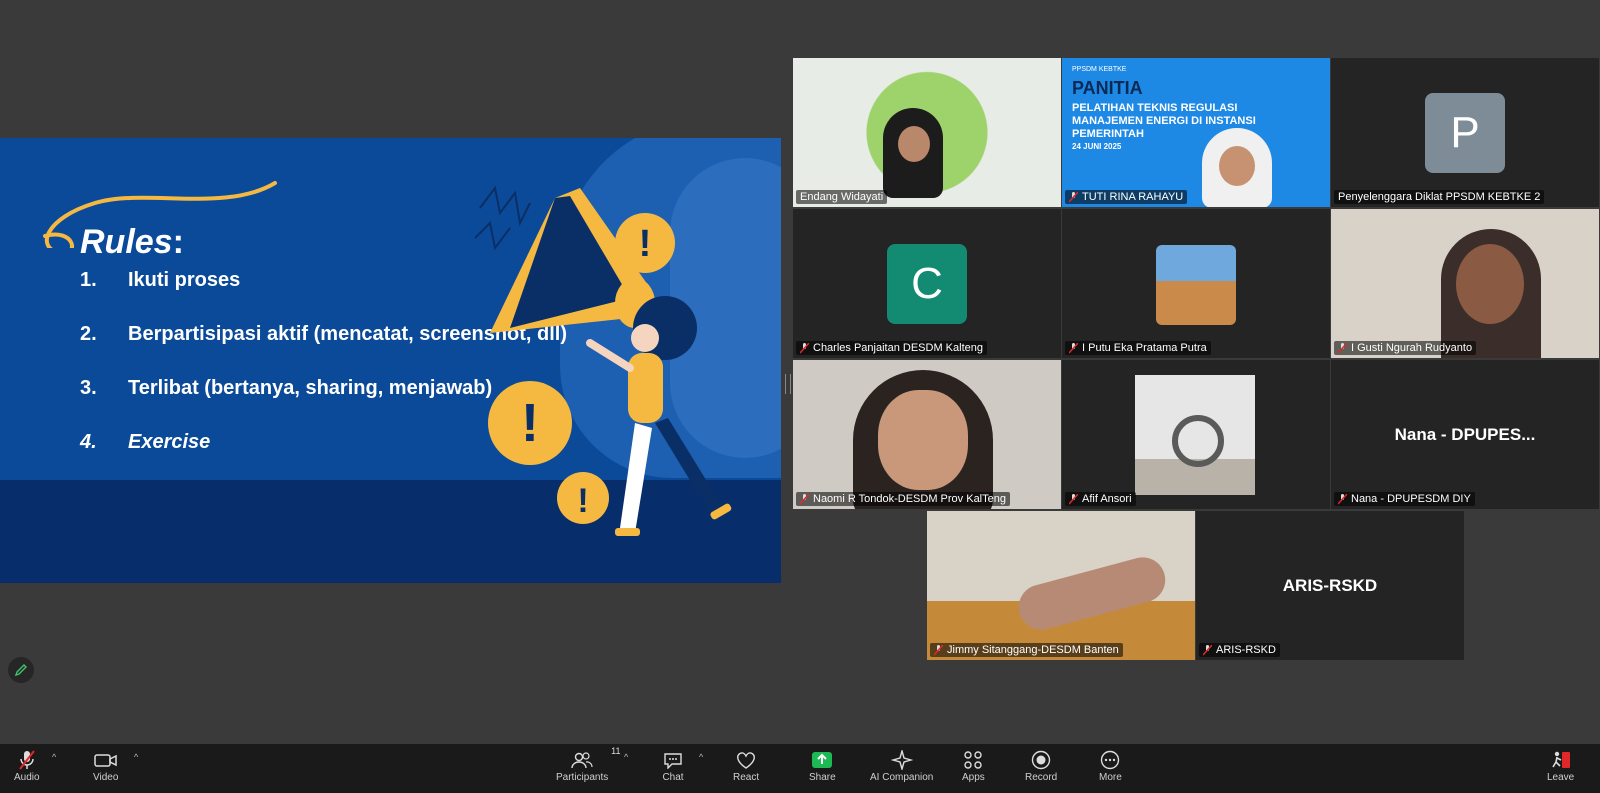 The image size is (1600, 793). Describe the element at coordinates (1100, 499) in the screenshot. I see `participant-name-tag: Afif Ansori` at that location.